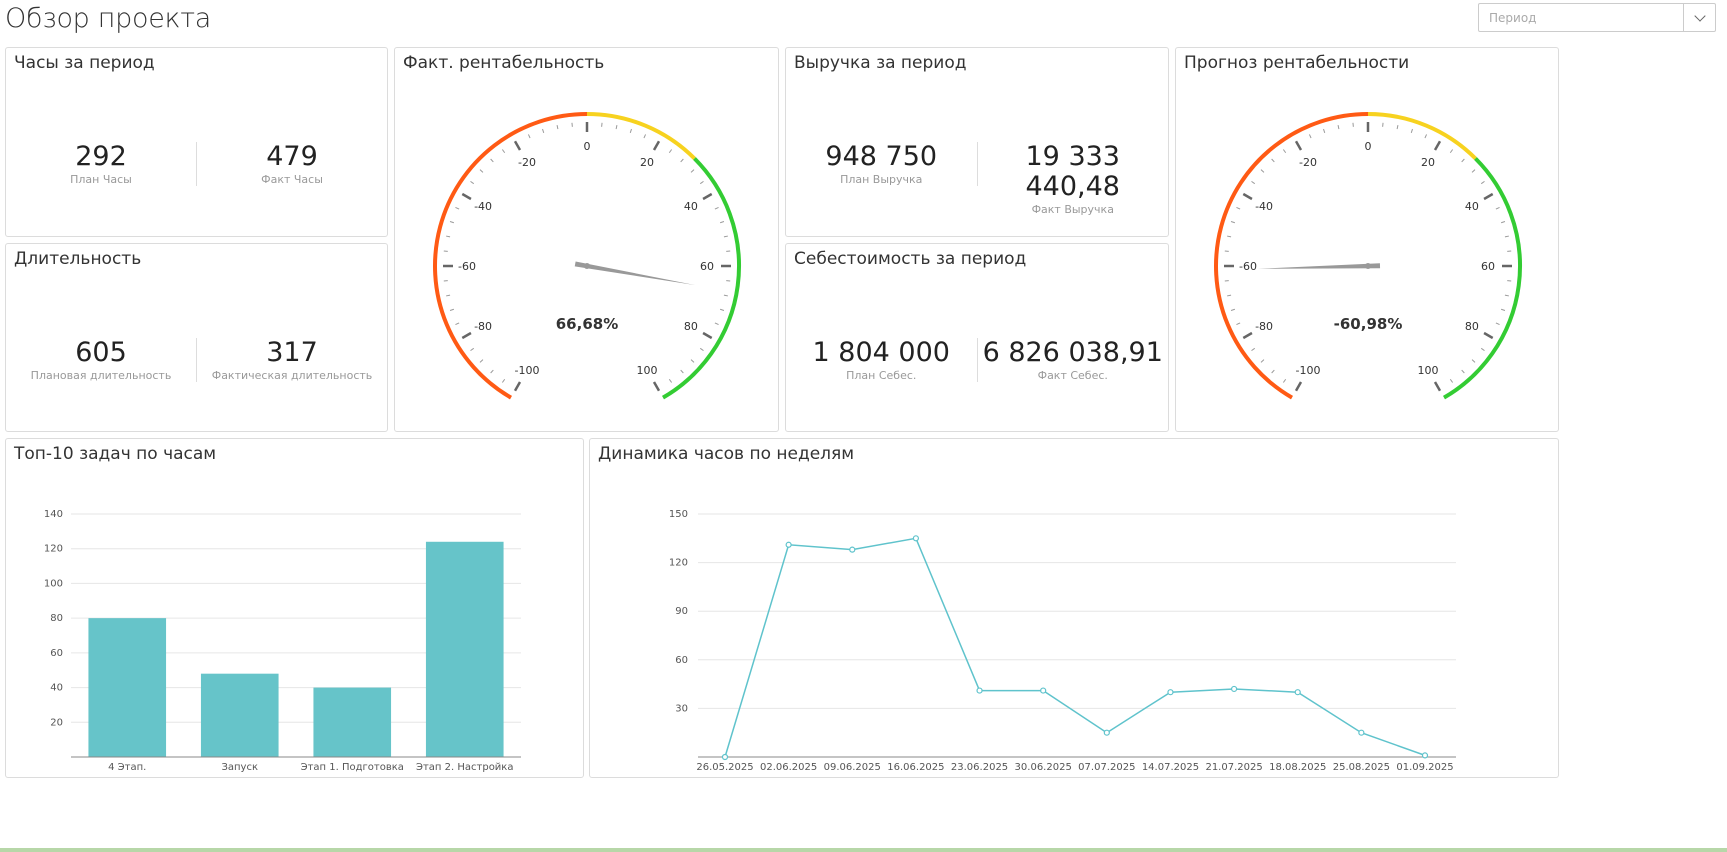  Describe the element at coordinates (881, 156) in the screenshot. I see `kpi-value: 948 750` at that location.